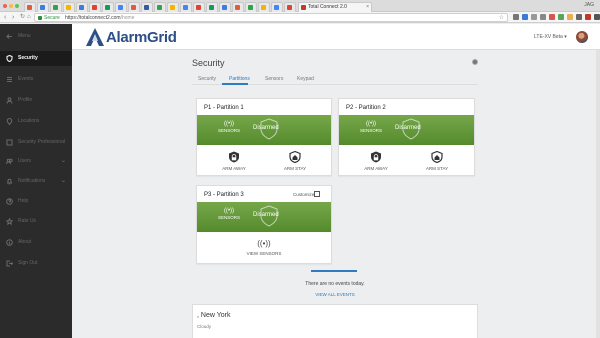 The image size is (600, 338). I want to click on sidebar-menu-toggle: Menu, so click(36, 36).